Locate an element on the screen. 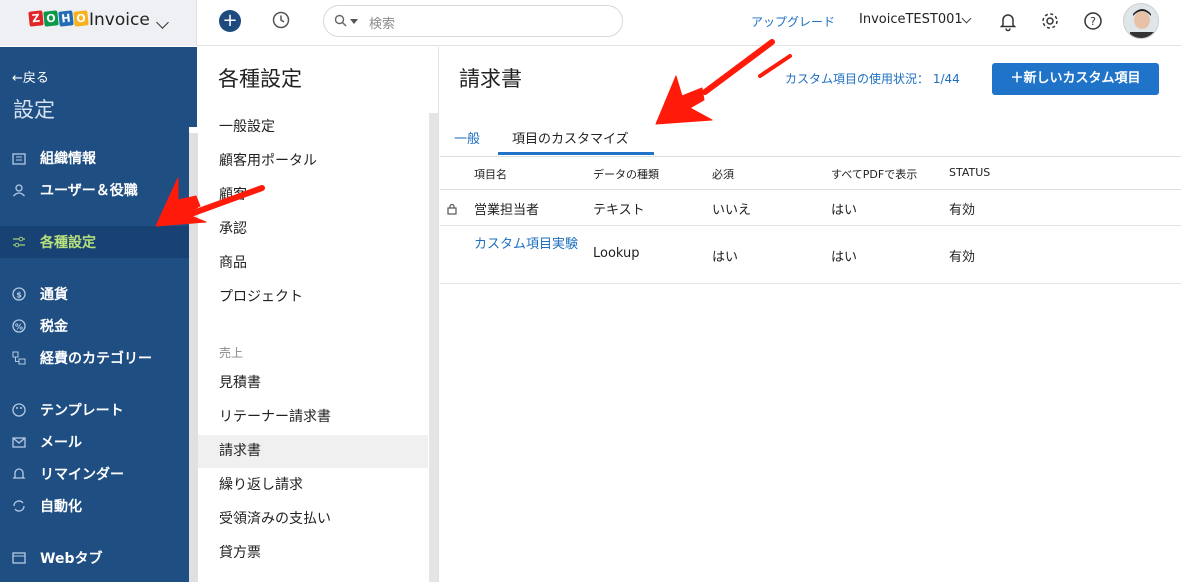 Image resolution: width=1181 pixels, height=582 pixels. sidebar-item-email: メール is located at coordinates (94, 442).